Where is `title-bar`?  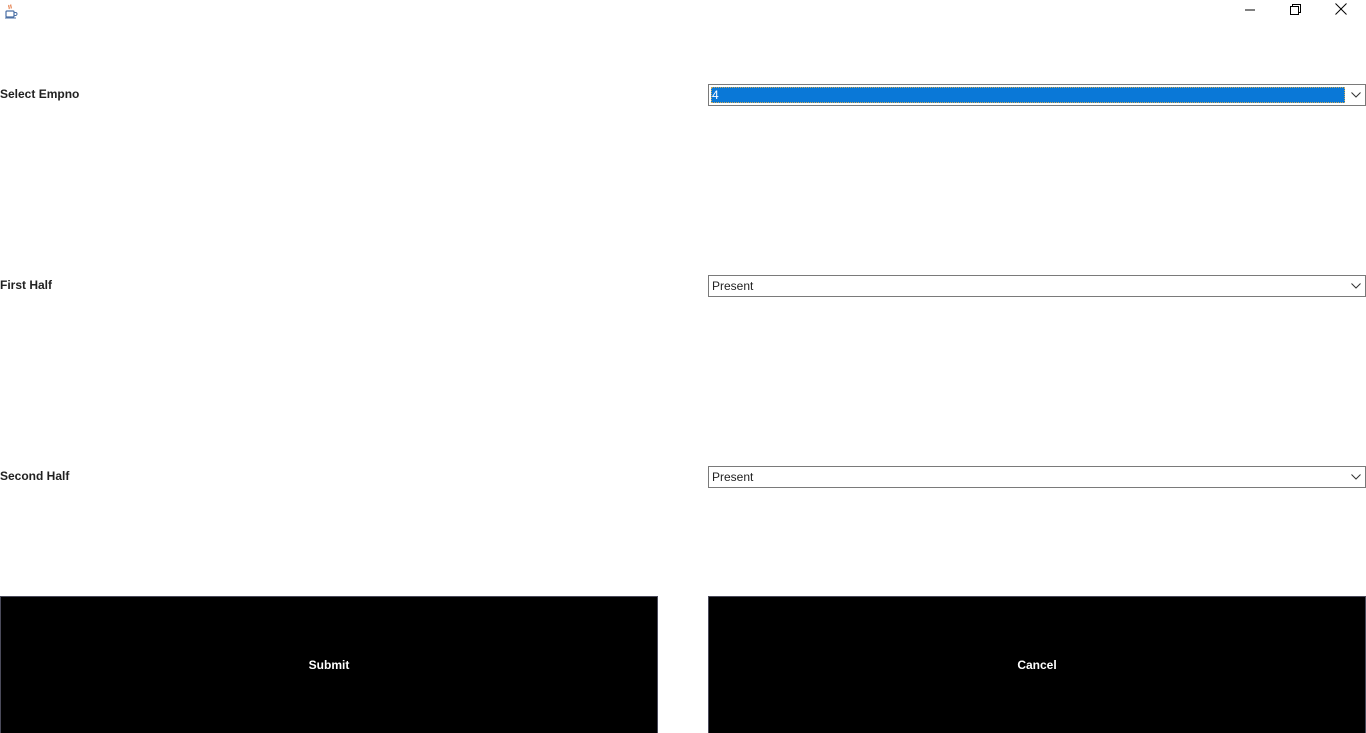
title-bar is located at coordinates (683, 11).